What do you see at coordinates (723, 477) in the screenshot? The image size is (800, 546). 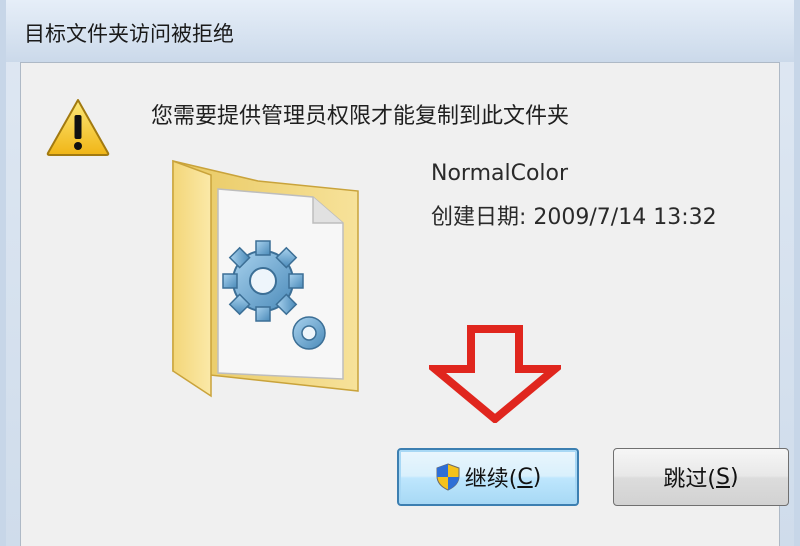 I see `skip-accel-key: S` at bounding box center [723, 477].